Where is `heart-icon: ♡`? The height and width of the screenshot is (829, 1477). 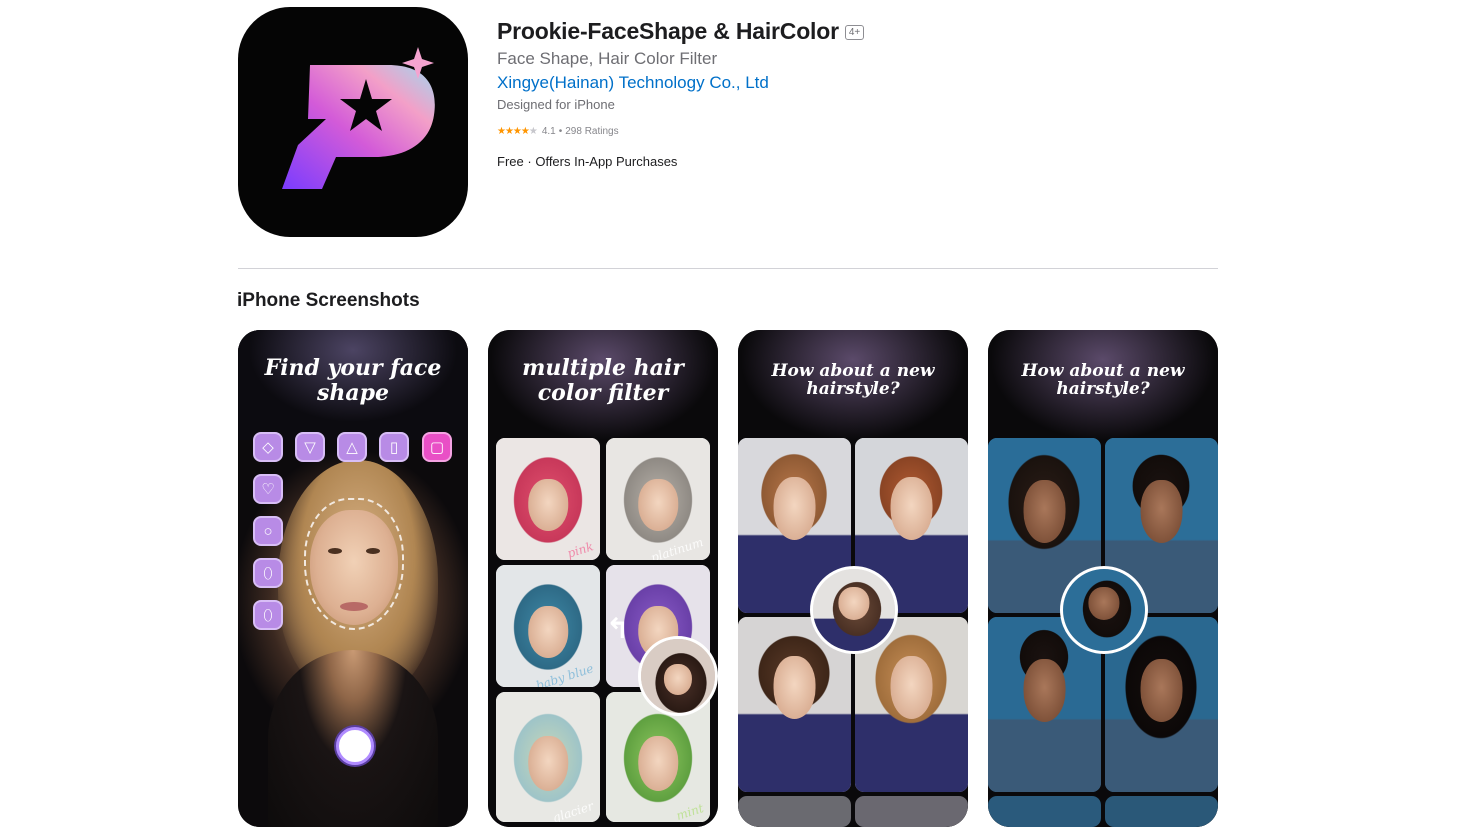
heart-icon: ♡ is located at coordinates (268, 489).